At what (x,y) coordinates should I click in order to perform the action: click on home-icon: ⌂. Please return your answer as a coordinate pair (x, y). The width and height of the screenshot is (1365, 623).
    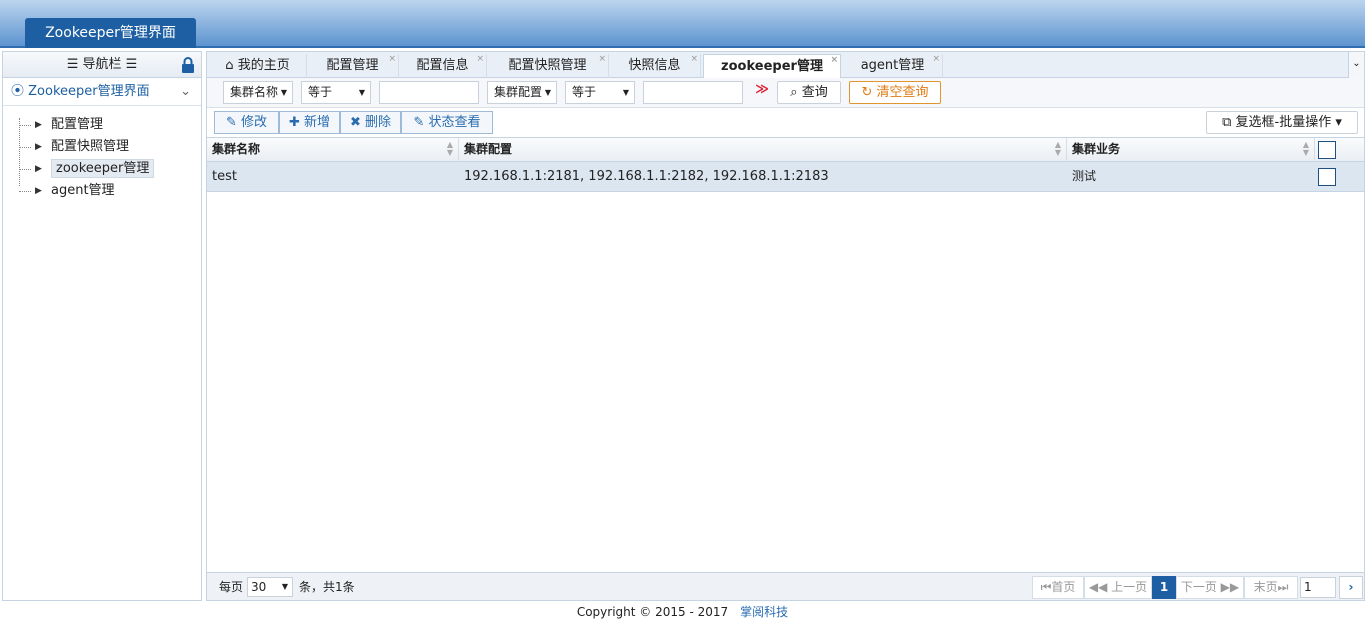
    Looking at the image, I should click on (231, 65).